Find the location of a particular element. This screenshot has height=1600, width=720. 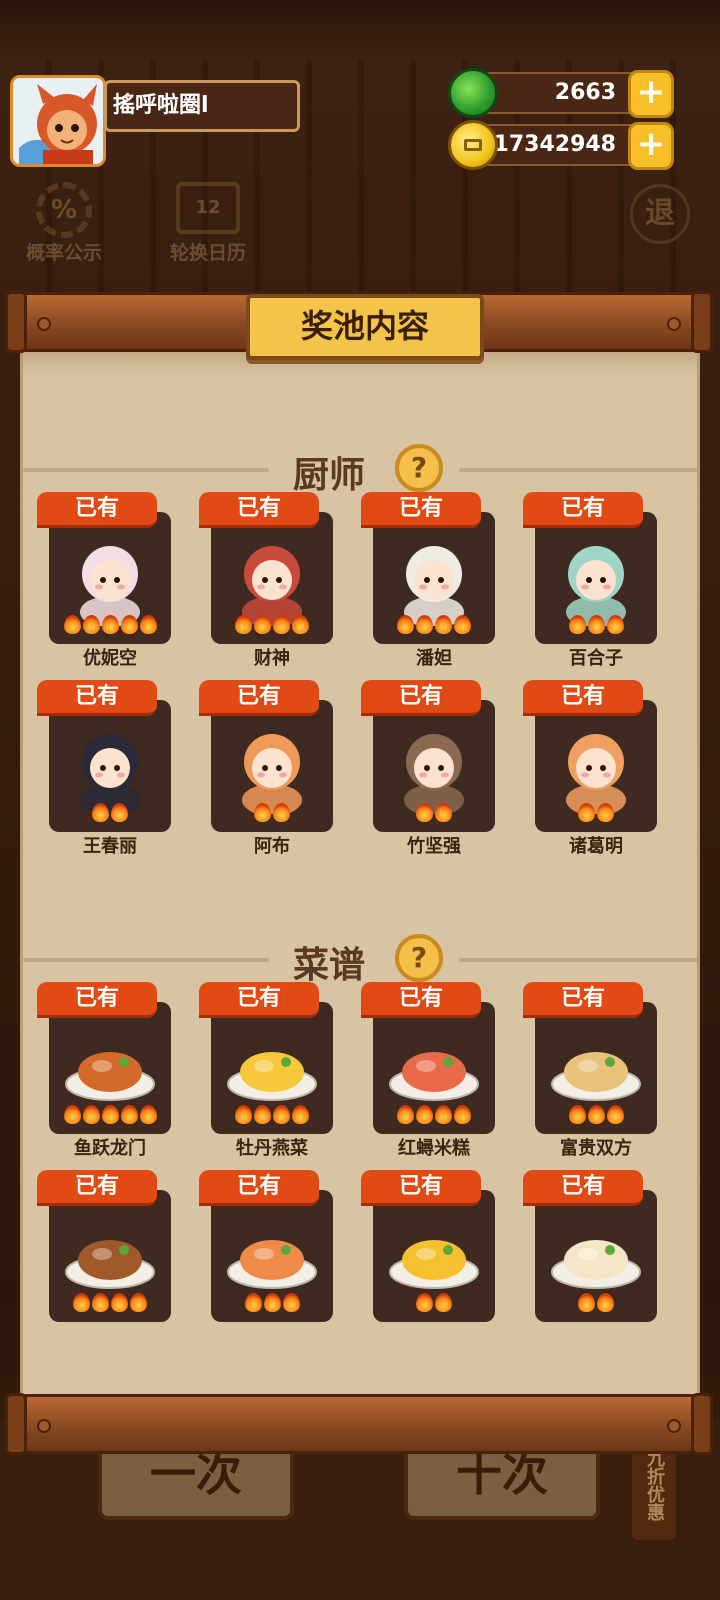

modal-title: 奖池内容 is located at coordinates (365, 327).